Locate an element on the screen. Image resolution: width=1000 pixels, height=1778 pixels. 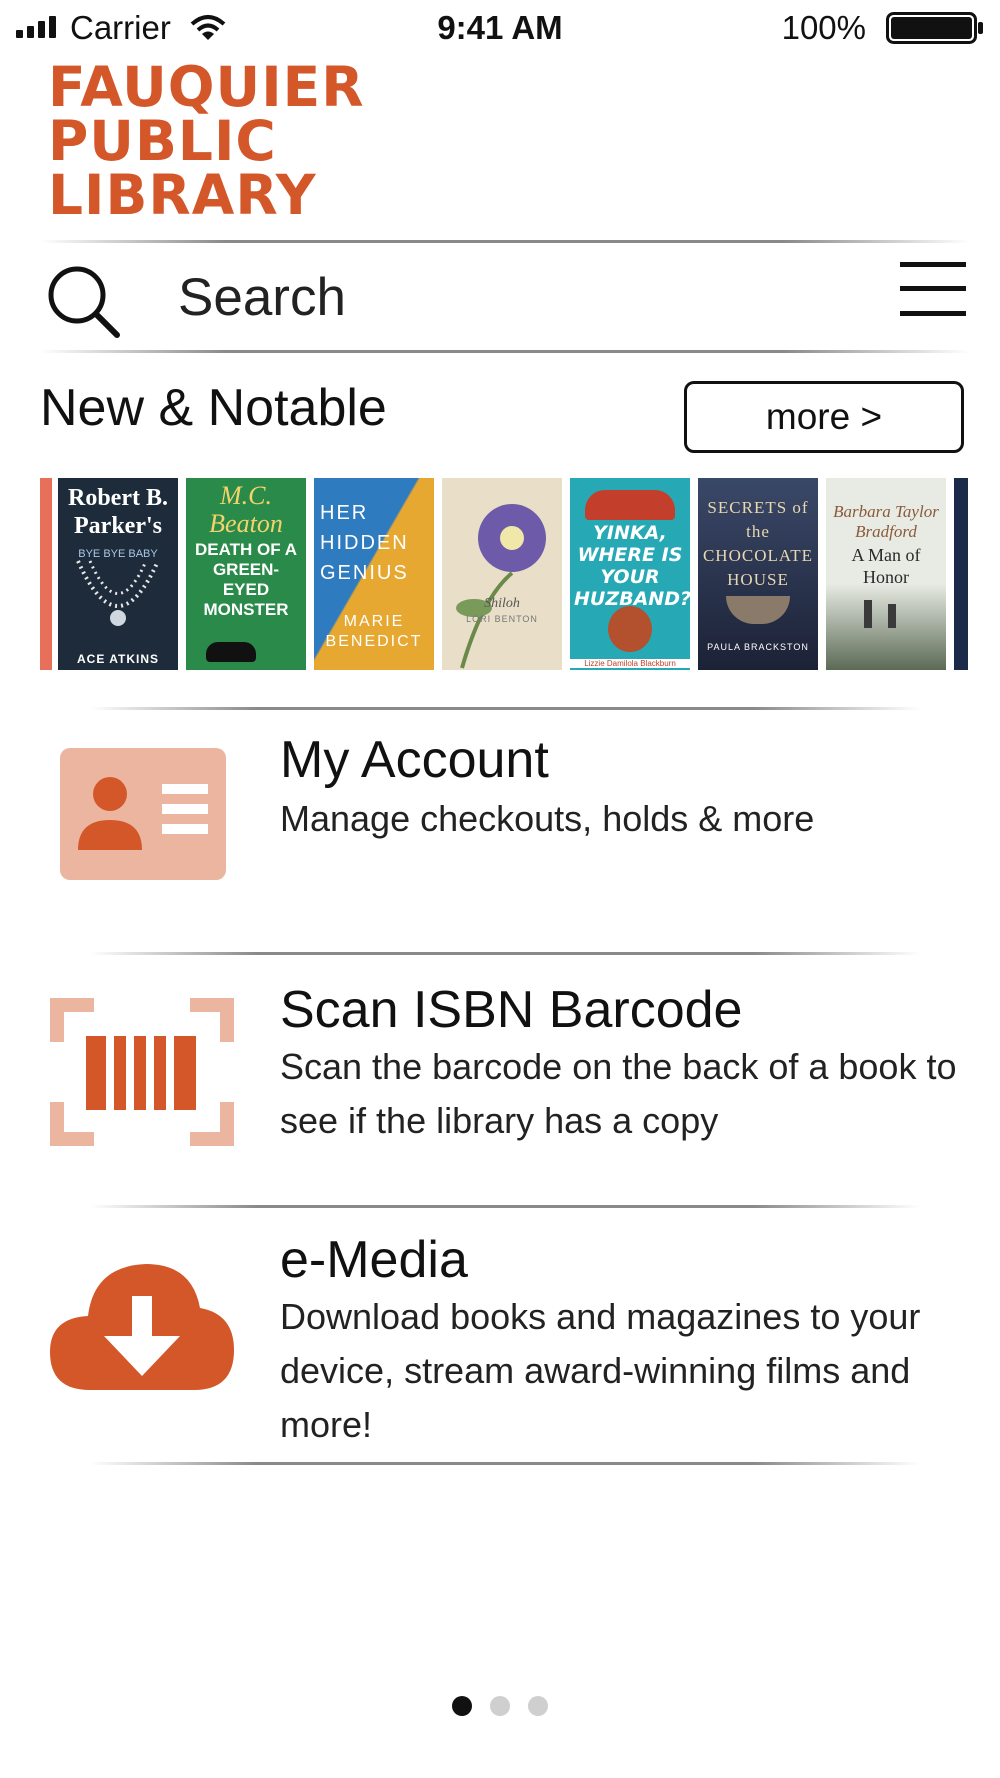
book-subtitle: A Man of Honor is located at coordinates (886, 566).